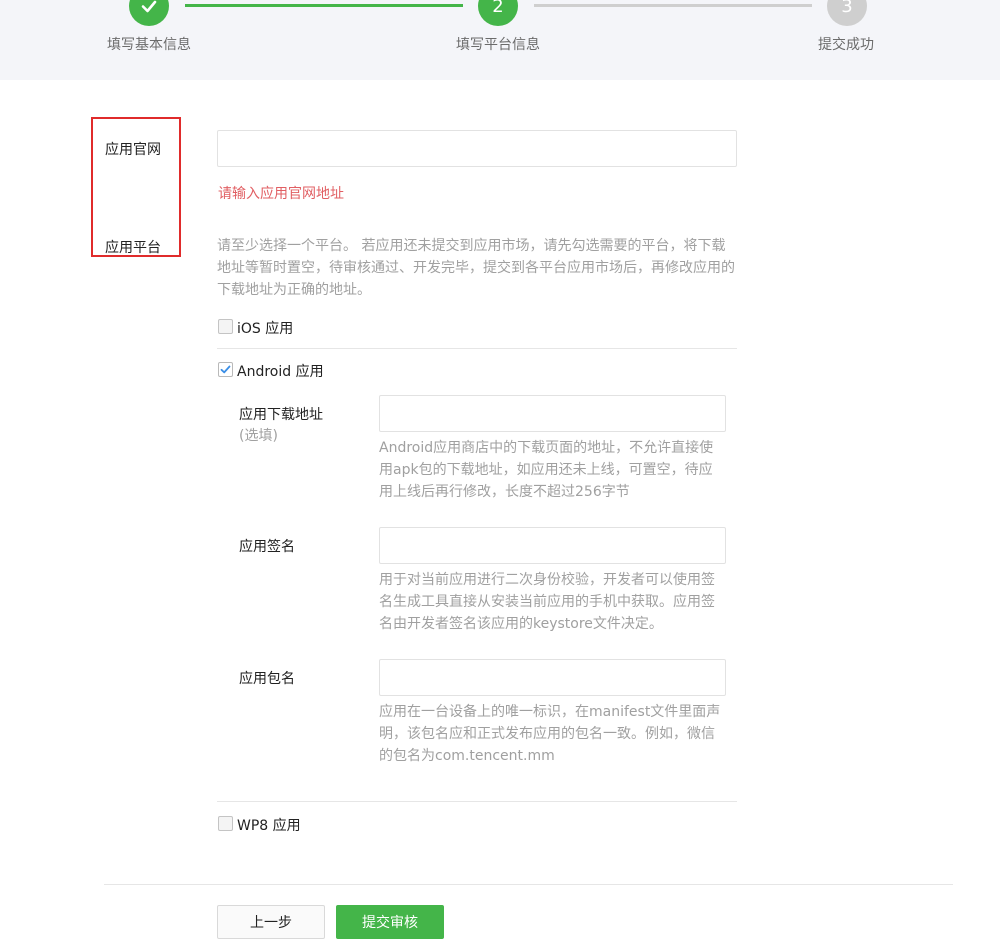  What do you see at coordinates (477, 801) in the screenshot?
I see `android-divider` at bounding box center [477, 801].